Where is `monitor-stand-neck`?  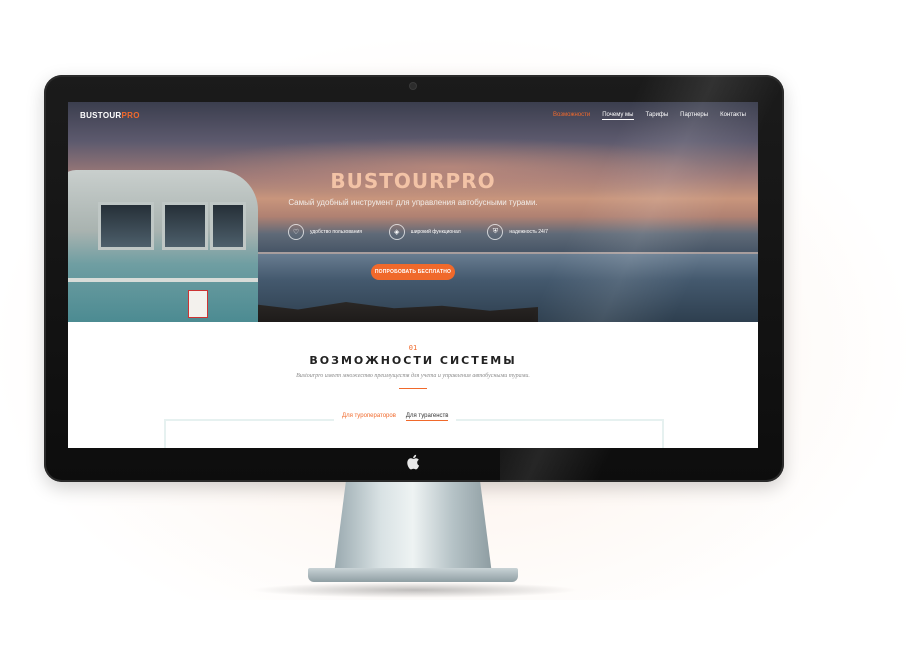 monitor-stand-neck is located at coordinates (413, 532).